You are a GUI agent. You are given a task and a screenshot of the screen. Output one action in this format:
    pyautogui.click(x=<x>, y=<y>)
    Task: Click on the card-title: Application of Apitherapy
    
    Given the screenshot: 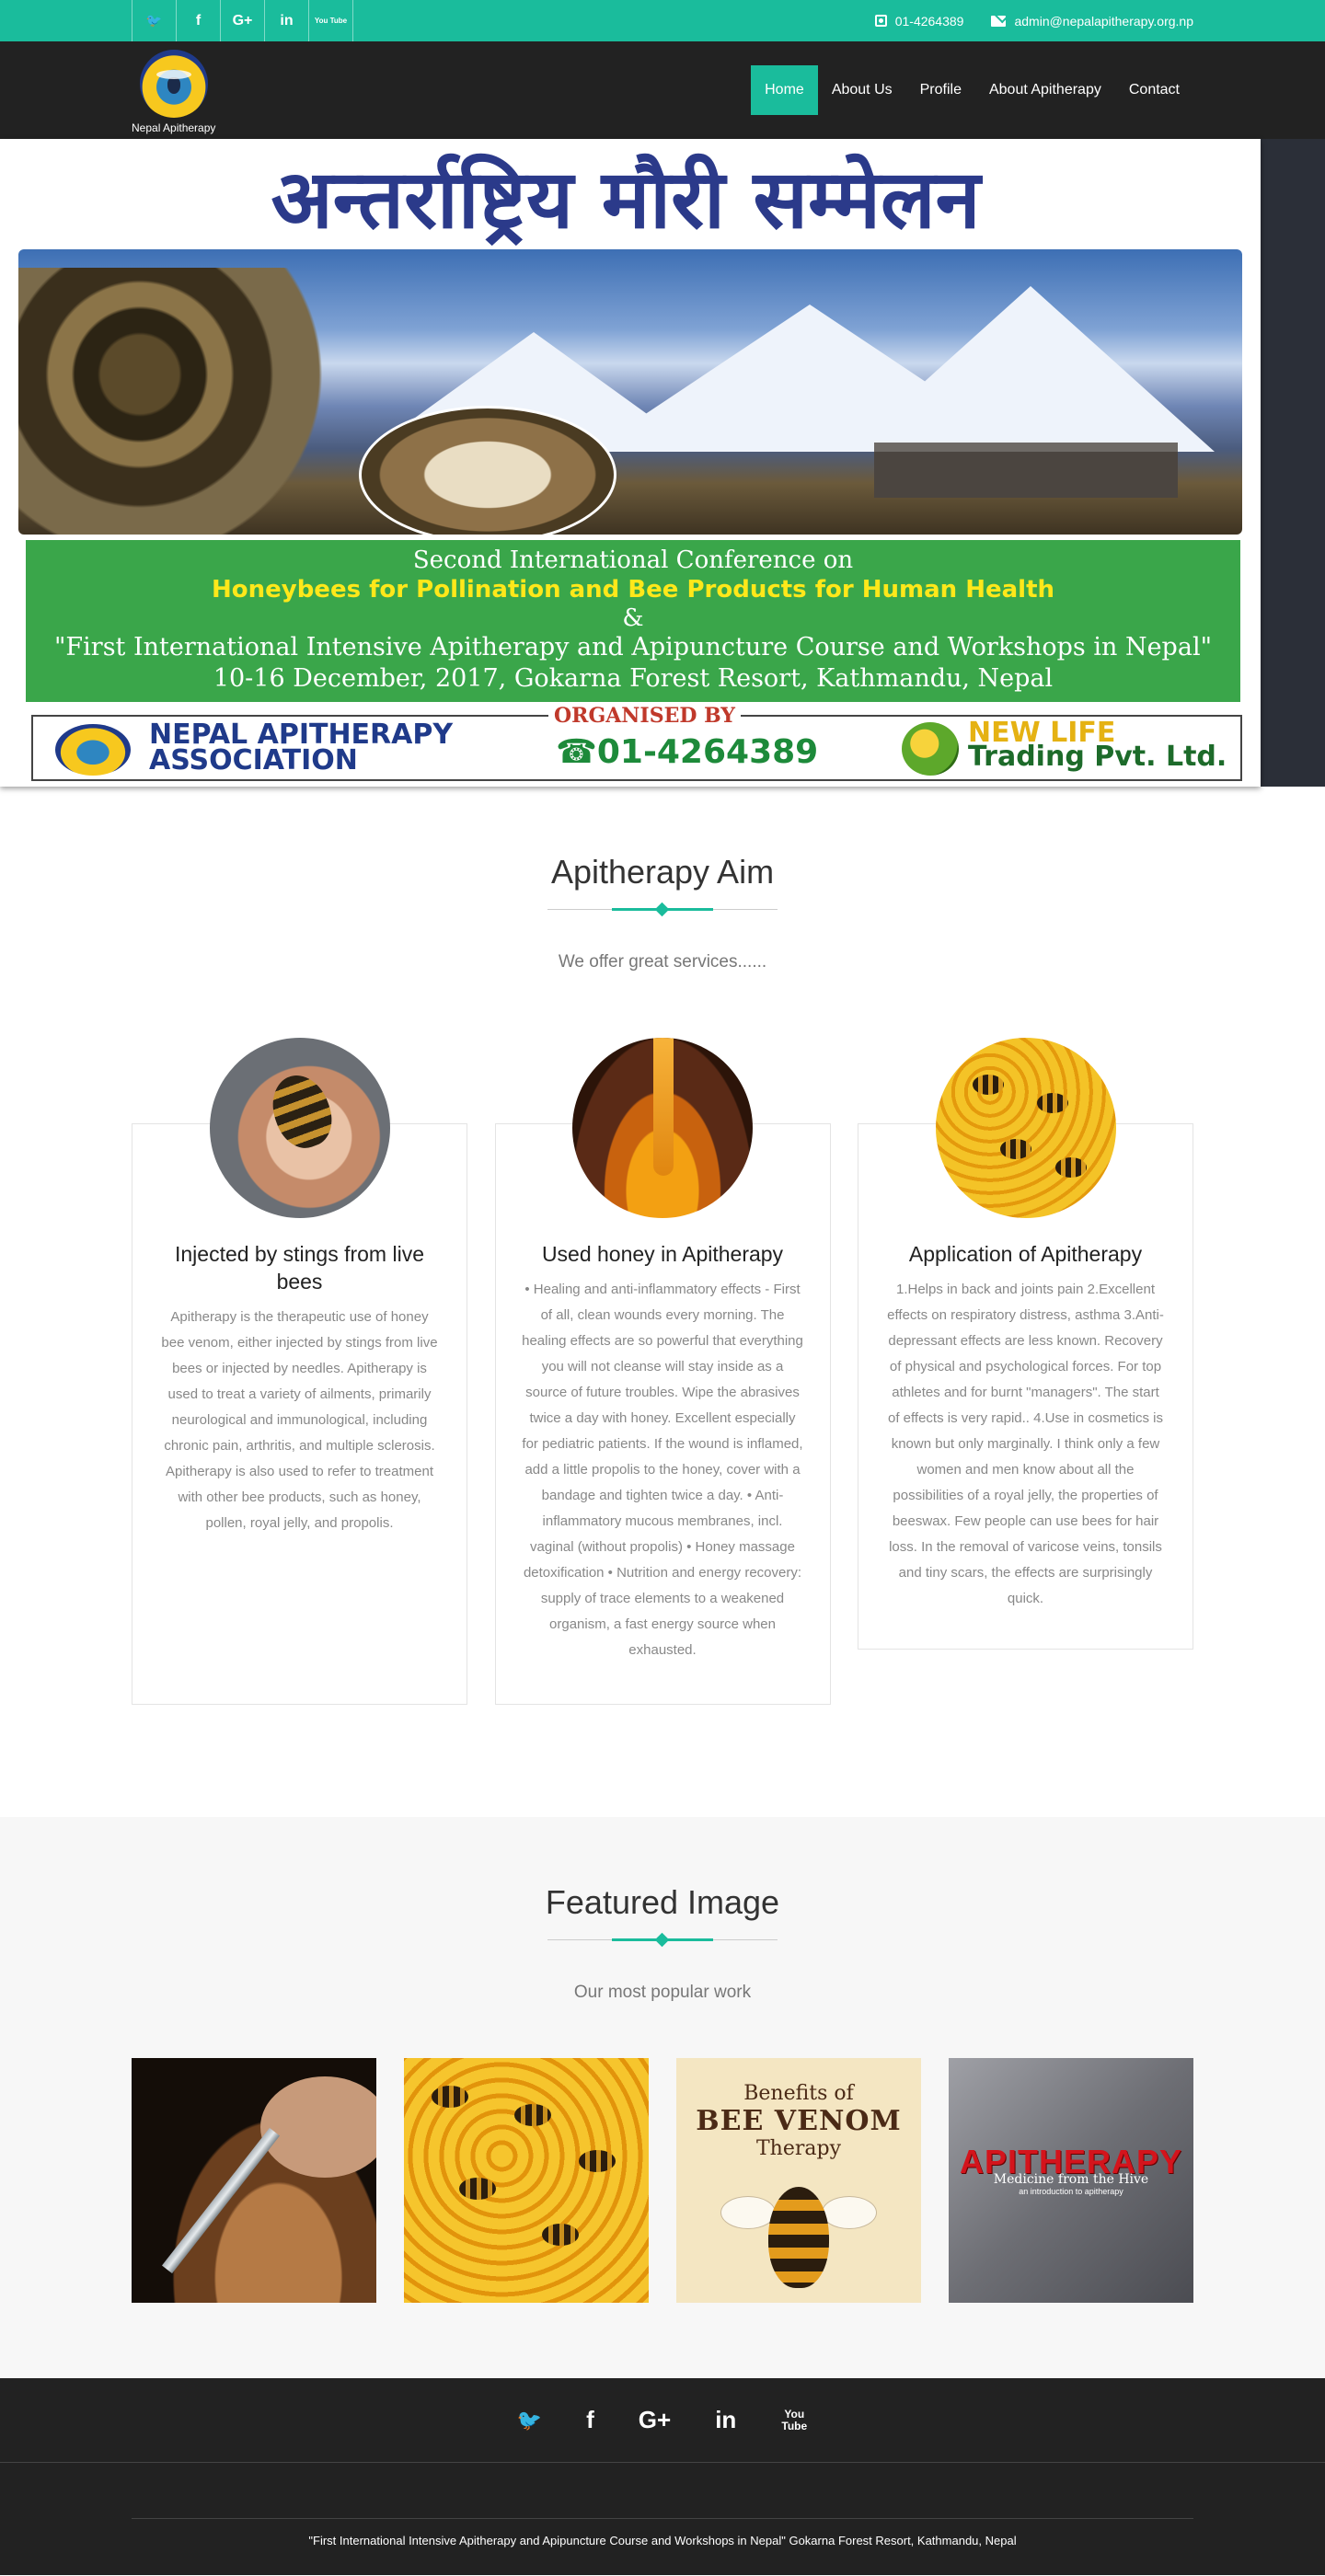 What is the action you would take?
    pyautogui.click(x=1025, y=1254)
    